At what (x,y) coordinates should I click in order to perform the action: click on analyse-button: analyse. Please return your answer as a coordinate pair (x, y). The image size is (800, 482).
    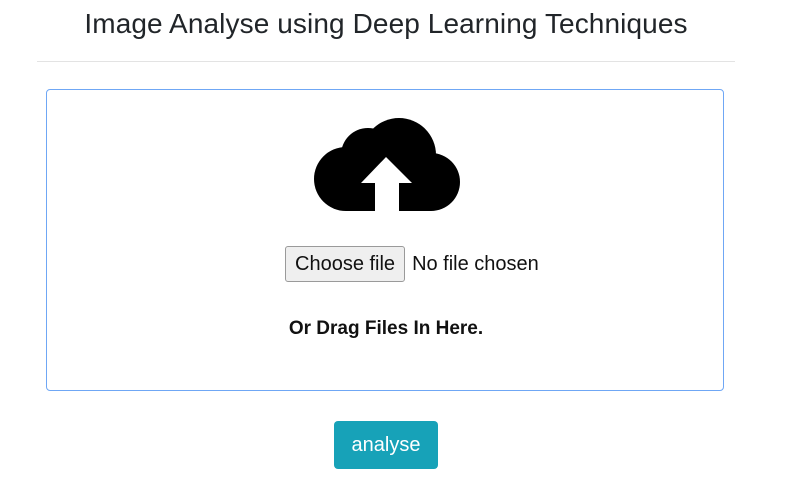
    Looking at the image, I should click on (386, 445).